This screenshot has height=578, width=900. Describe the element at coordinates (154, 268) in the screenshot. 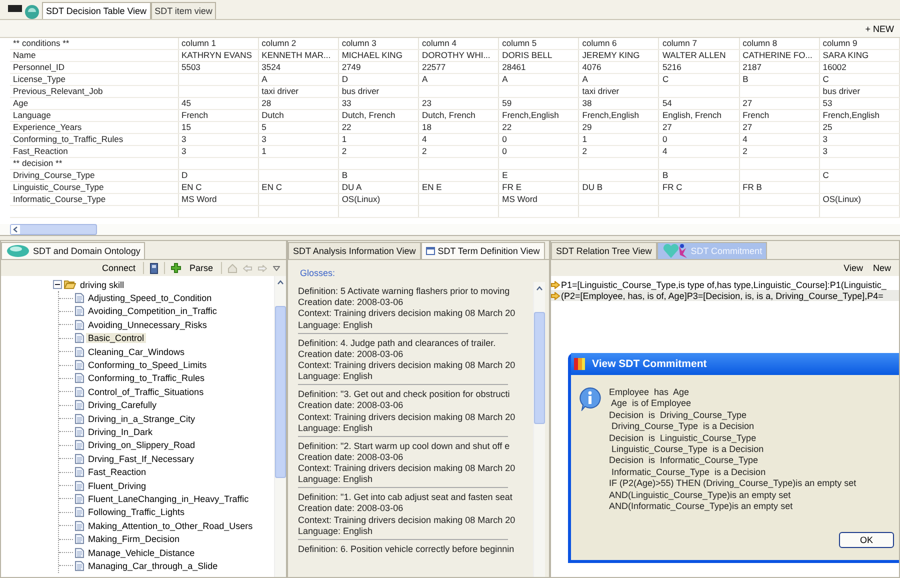

I see `book-icon` at that location.